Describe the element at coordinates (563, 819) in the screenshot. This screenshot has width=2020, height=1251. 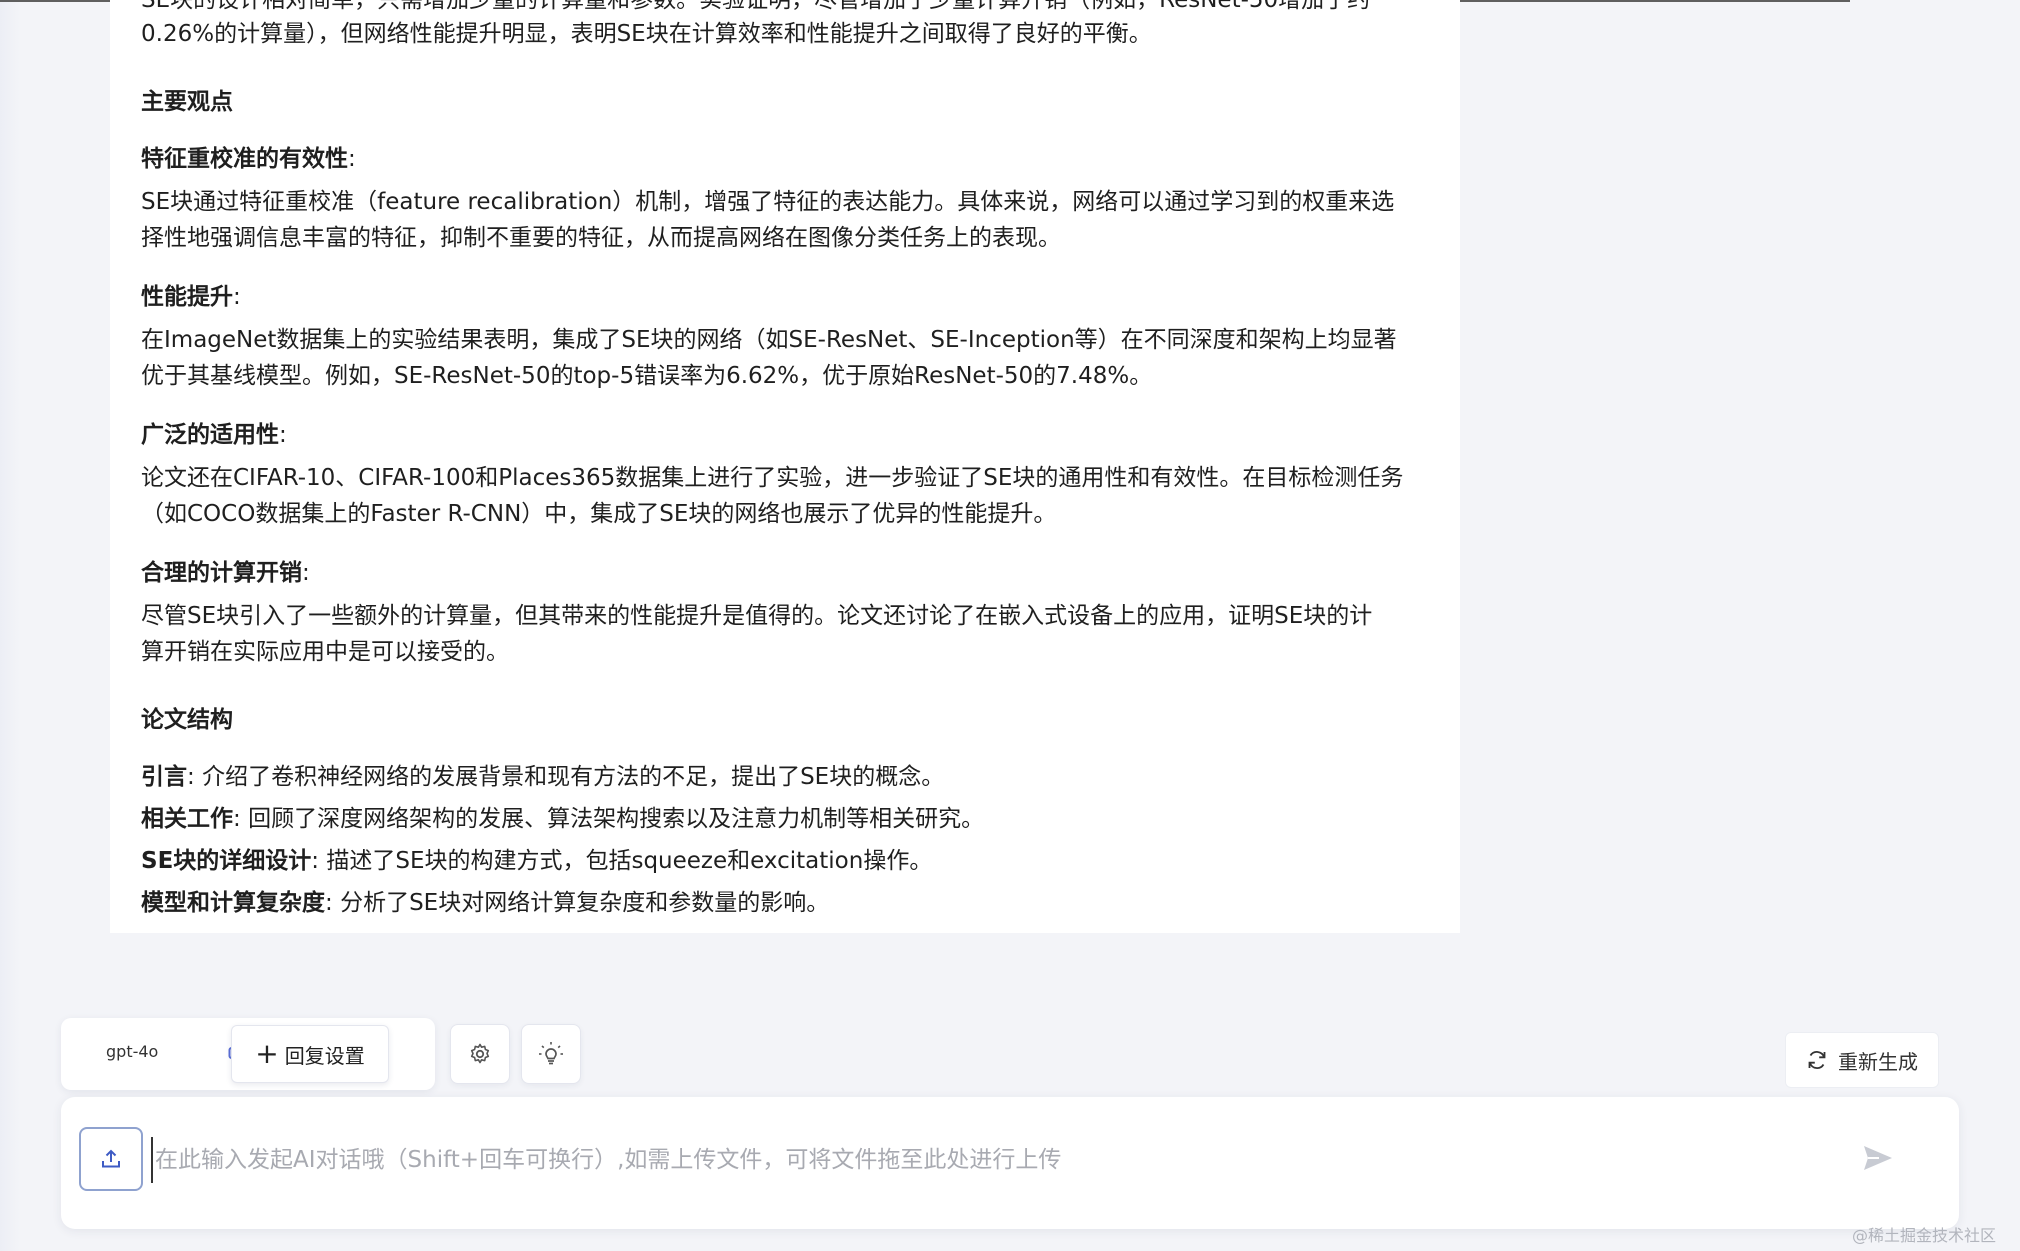
I see `list-item: 相关工作: 回顾了深度网络架构的发展、算法架构搜索以及注意力机制等相关研究。` at that location.